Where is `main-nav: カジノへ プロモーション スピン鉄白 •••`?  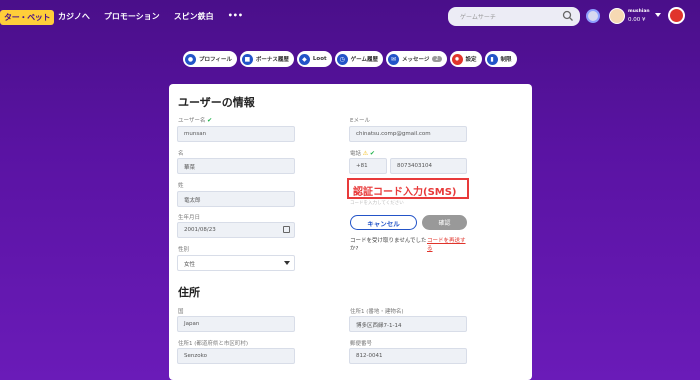
main-nav: カジノへ プロモーション スピン鉄白 ••• is located at coordinates (150, 16).